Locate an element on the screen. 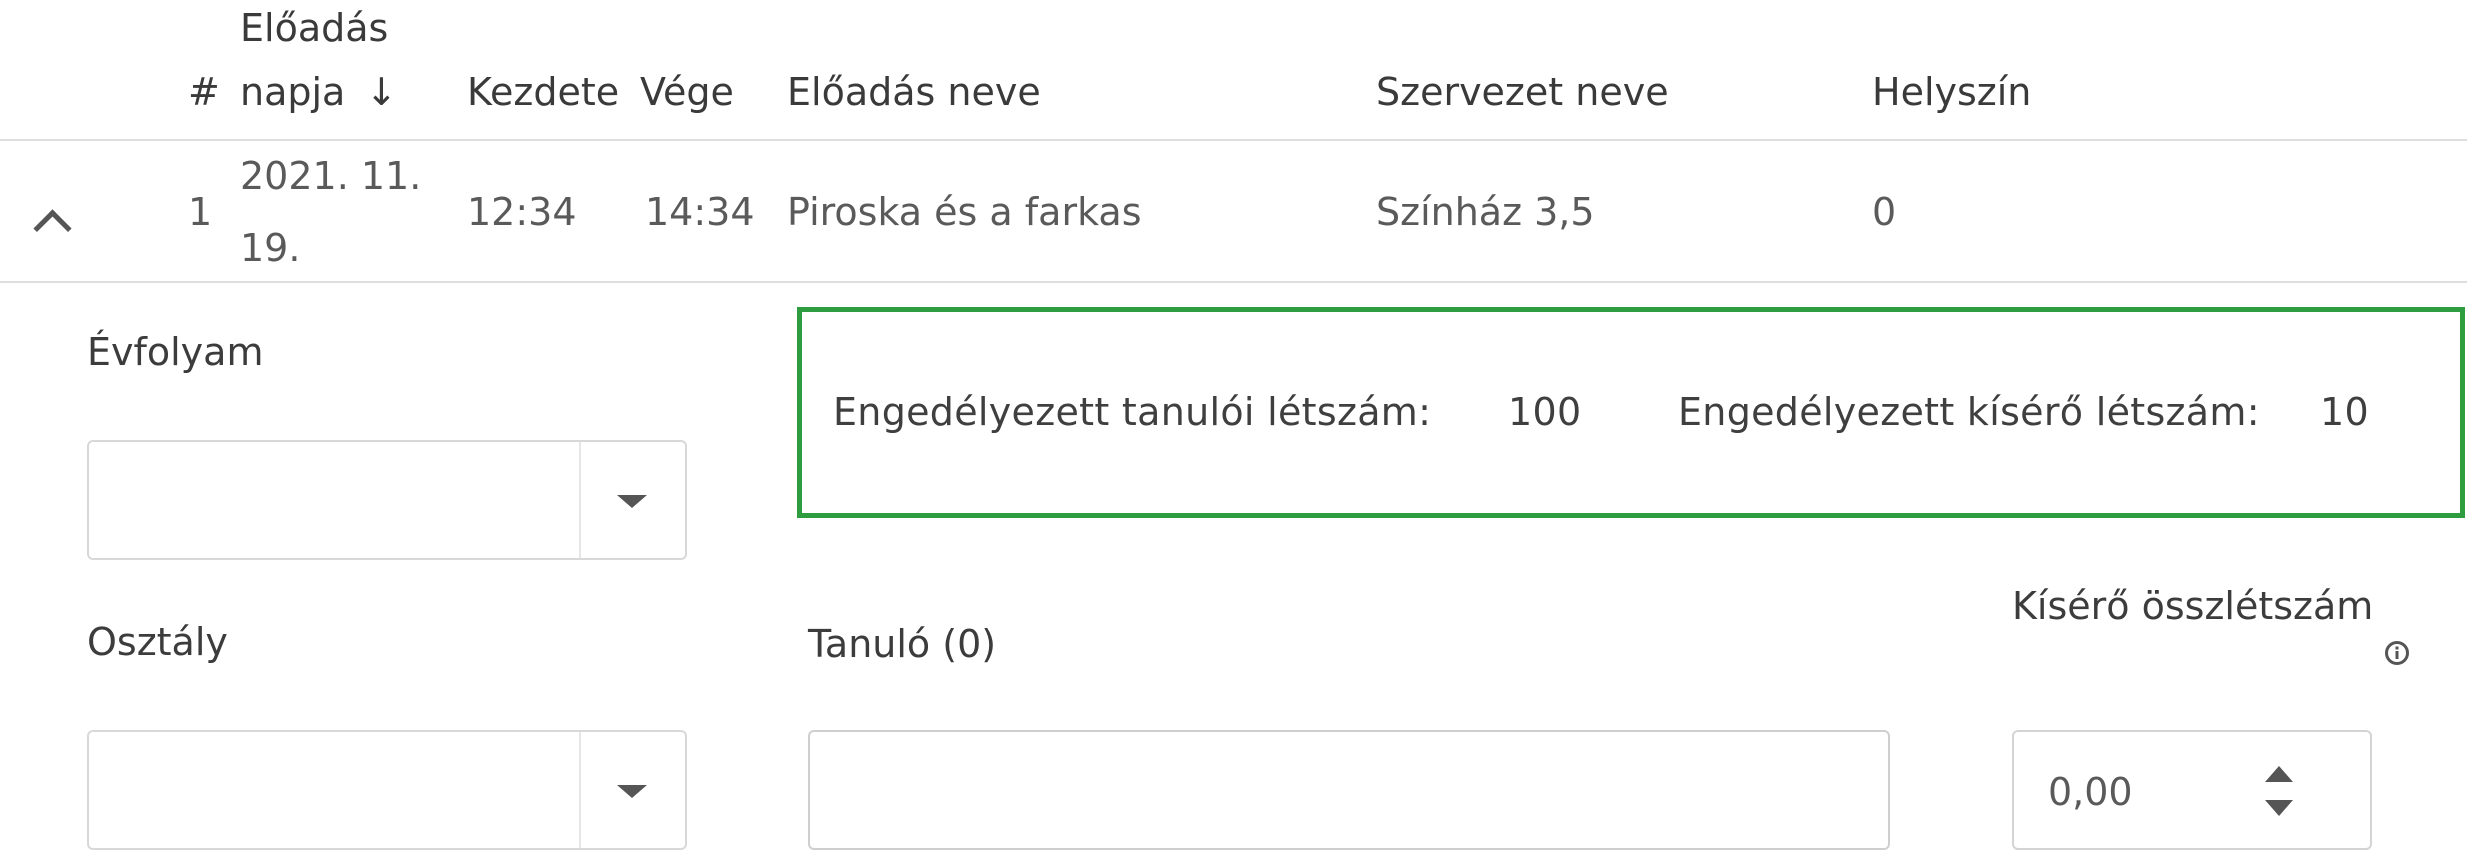 Image resolution: width=2467 pixels, height=863 pixels. header-org: Szervezet neve is located at coordinates (1522, 92).